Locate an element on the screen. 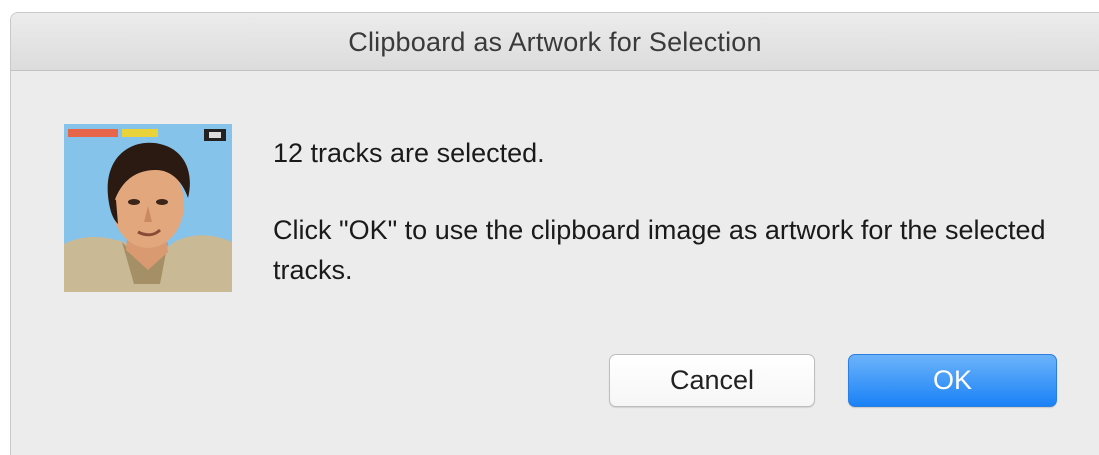 Image resolution: width=1099 pixels, height=455 pixels. album-artwork-icon is located at coordinates (148, 208).